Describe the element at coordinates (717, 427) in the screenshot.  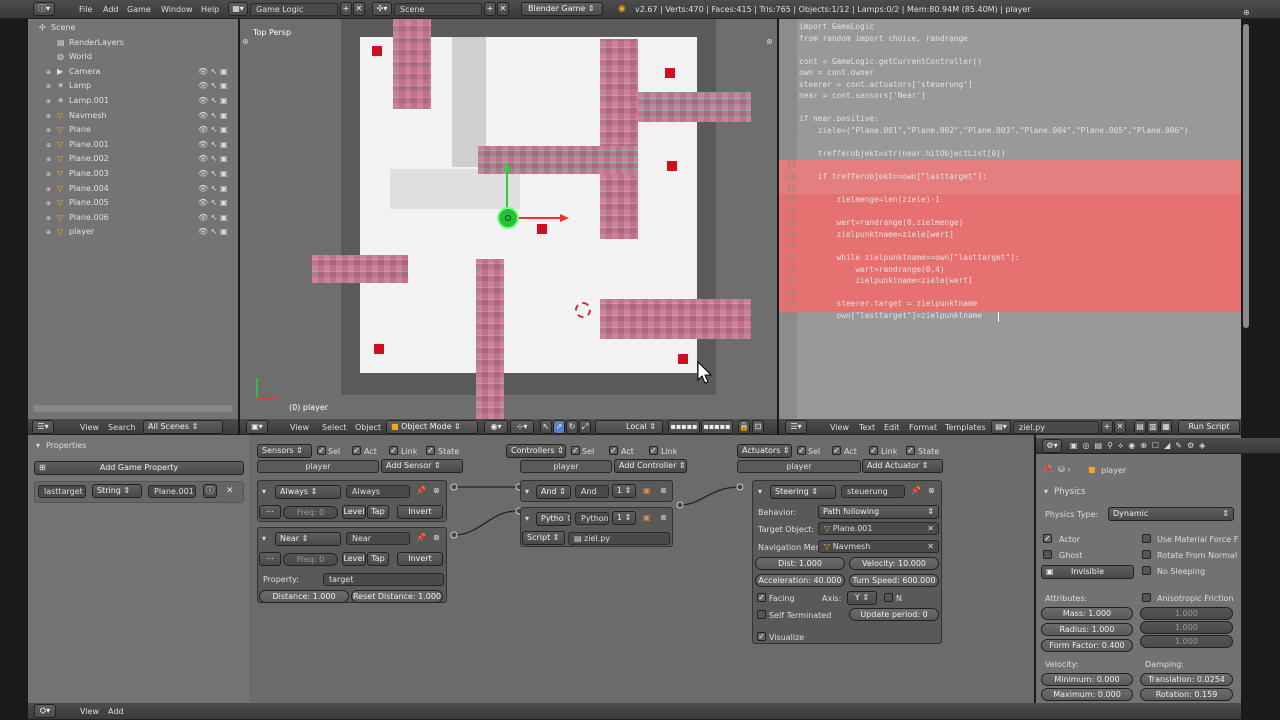
I see `layers-grid-2: ▪▪▪▪▪` at that location.